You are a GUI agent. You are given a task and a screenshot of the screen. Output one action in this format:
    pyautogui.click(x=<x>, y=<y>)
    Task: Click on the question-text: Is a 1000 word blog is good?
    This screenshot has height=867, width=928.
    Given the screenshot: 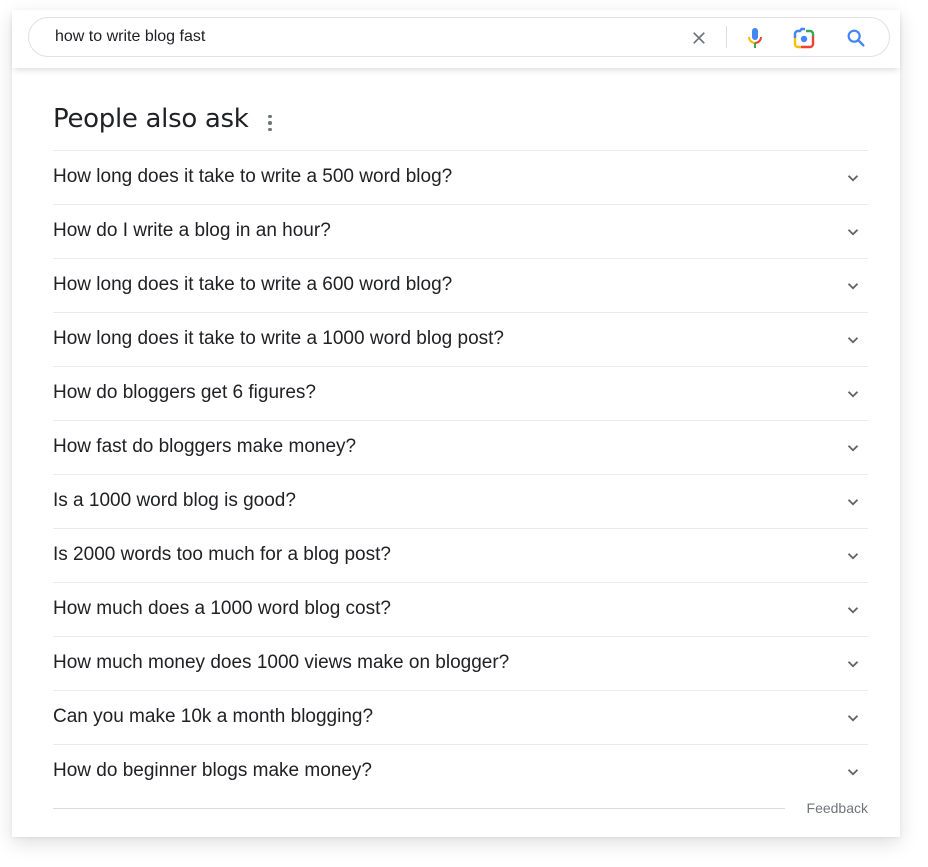 What is the action you would take?
    pyautogui.click(x=174, y=500)
    